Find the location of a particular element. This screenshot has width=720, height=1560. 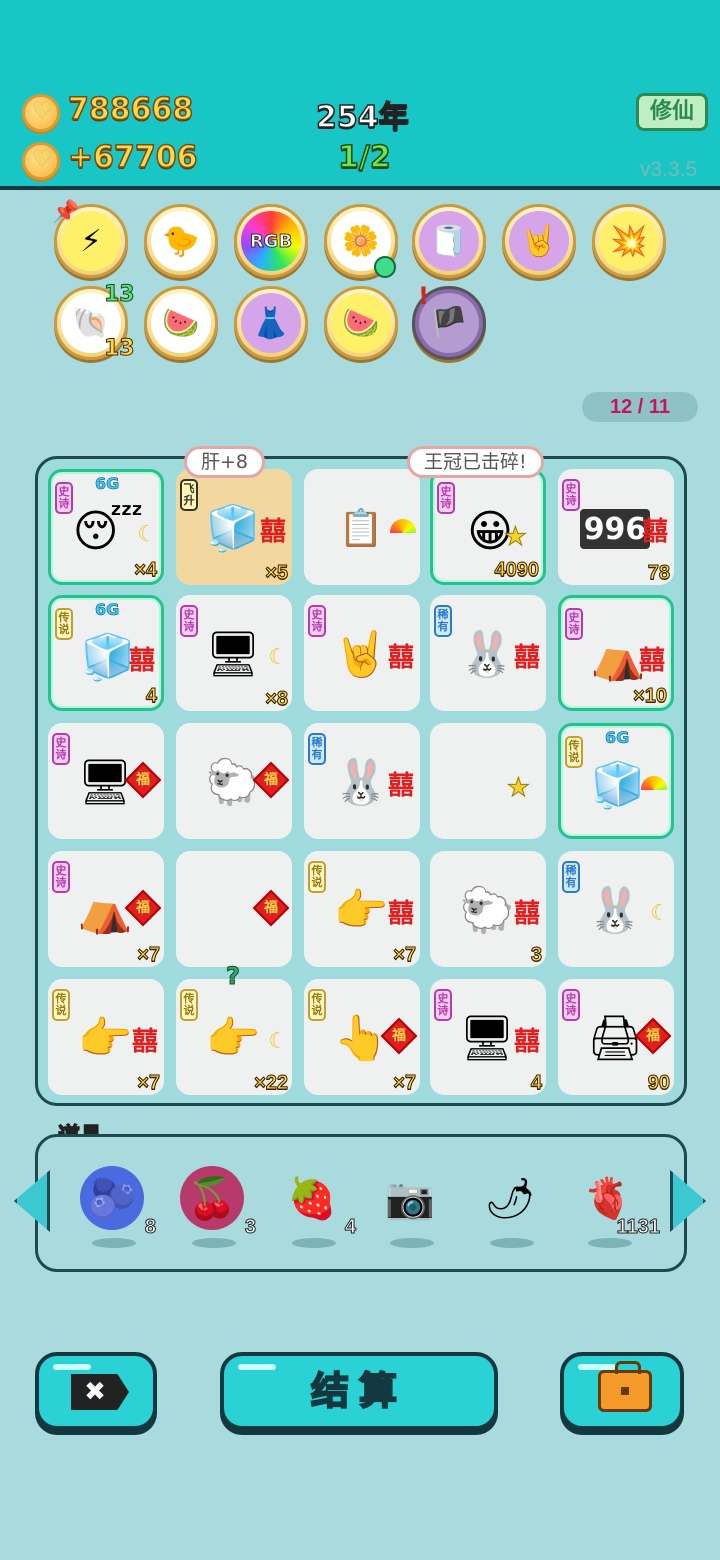

board-cell: 史诗 🖥 ☾ ×8 is located at coordinates (234, 653).